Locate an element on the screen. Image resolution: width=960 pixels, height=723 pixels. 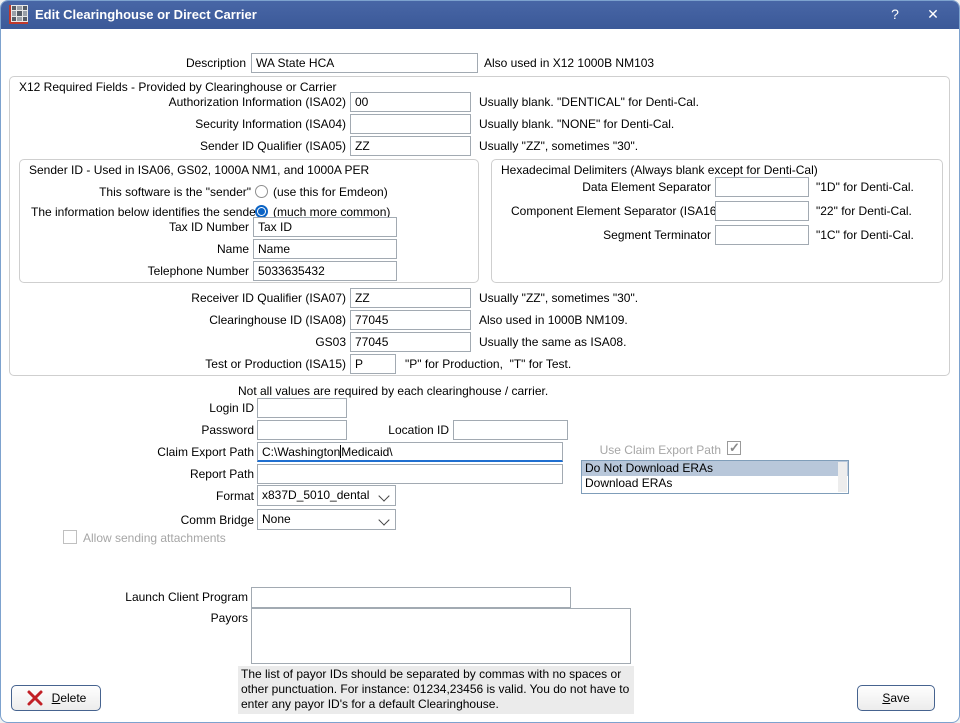
component-separator-hint: "22" for Denti-Cal. is located at coordinates (864, 211).